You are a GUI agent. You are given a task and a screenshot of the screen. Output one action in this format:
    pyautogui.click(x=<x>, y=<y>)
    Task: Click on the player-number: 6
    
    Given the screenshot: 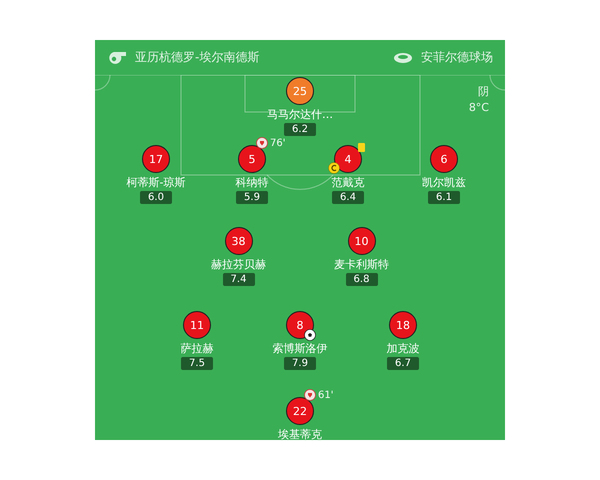 What is the action you would take?
    pyautogui.click(x=444, y=159)
    